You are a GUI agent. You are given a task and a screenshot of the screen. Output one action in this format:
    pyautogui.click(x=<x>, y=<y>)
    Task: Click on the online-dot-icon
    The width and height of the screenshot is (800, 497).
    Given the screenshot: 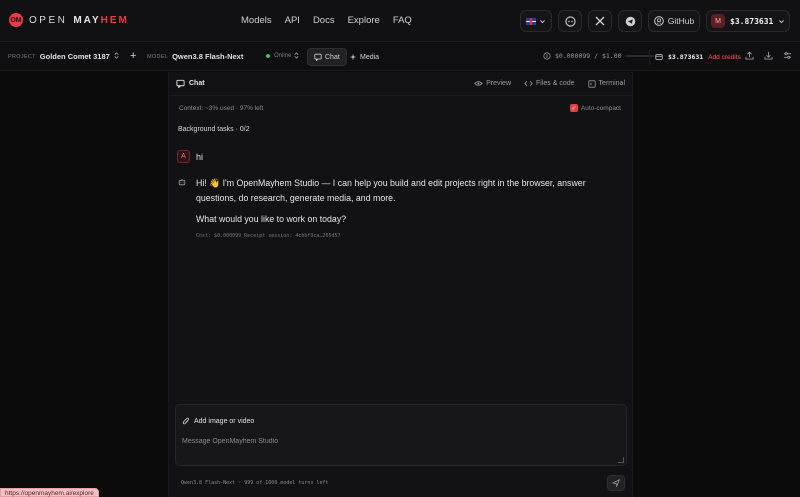 What is the action you would take?
    pyautogui.click(x=268, y=56)
    